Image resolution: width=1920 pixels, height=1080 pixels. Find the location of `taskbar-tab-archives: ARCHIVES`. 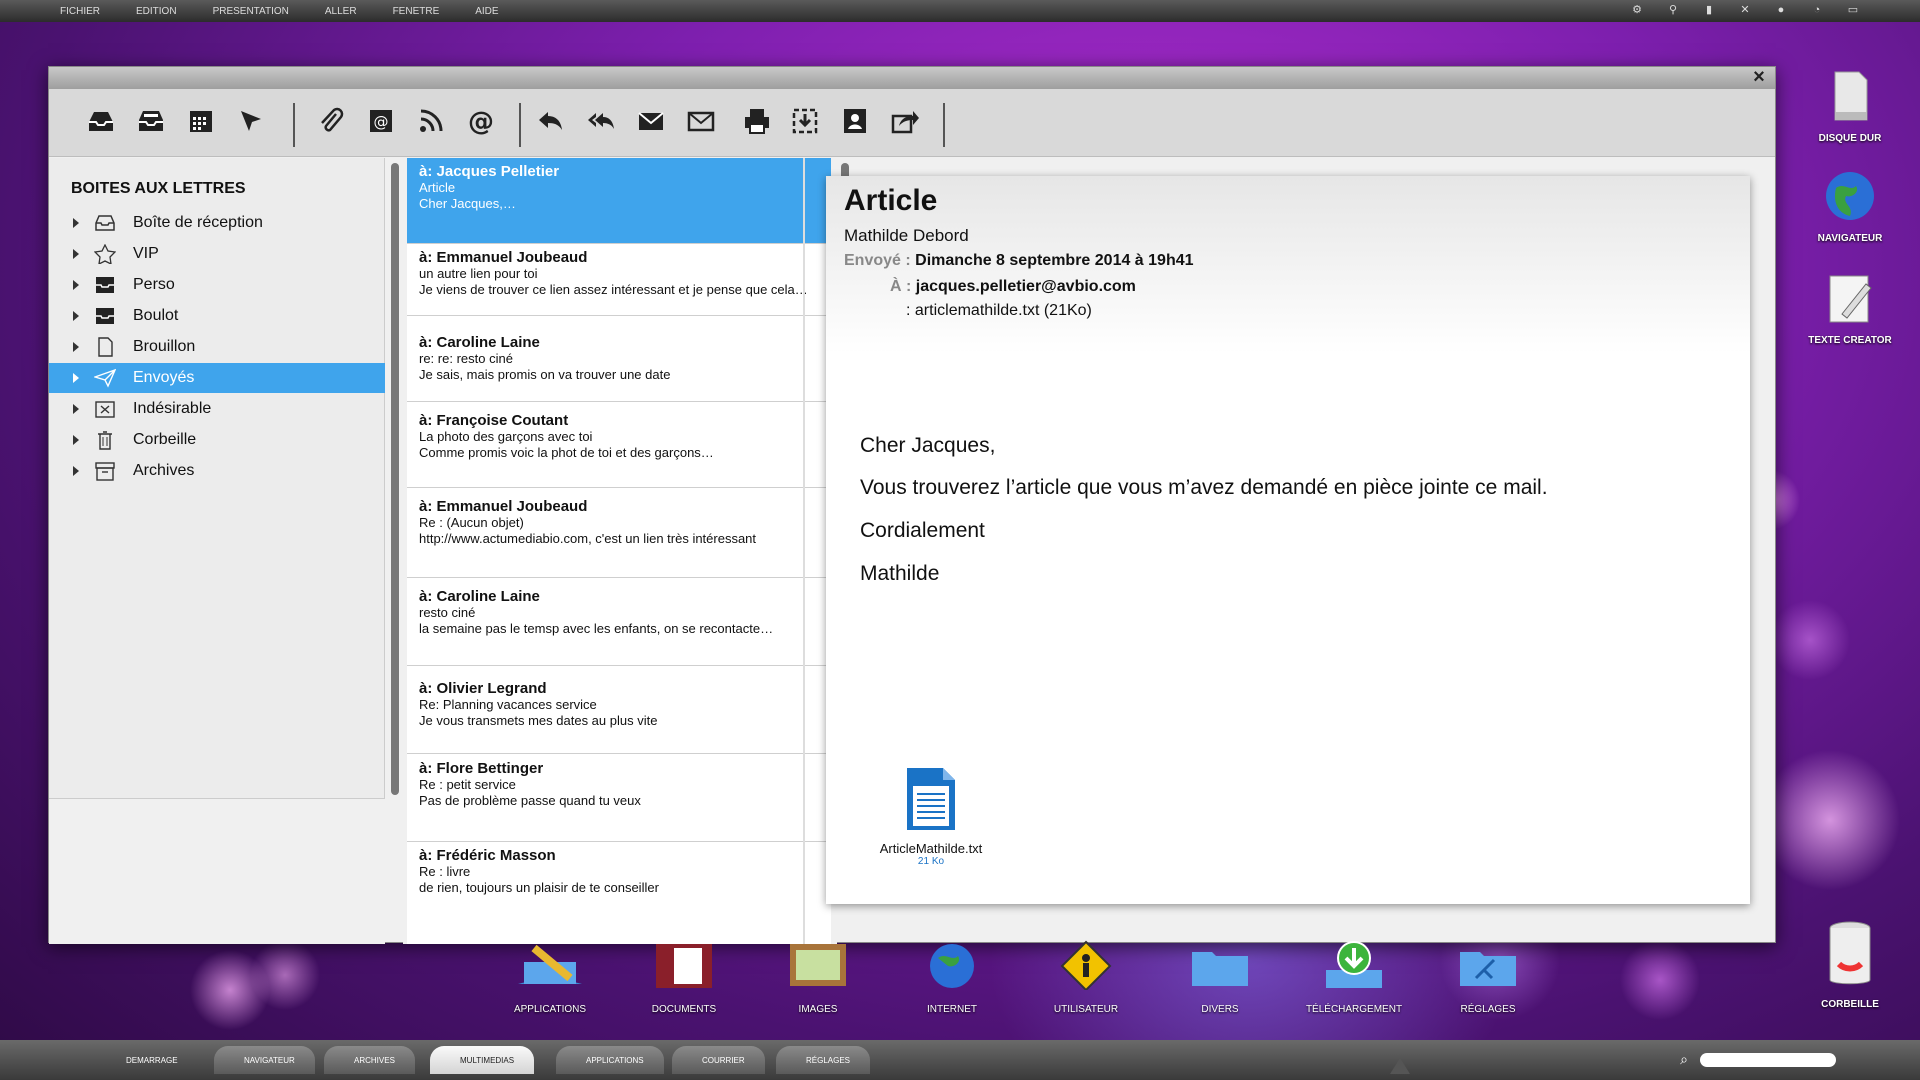

taskbar-tab-archives: ARCHIVES is located at coordinates (369, 1060).